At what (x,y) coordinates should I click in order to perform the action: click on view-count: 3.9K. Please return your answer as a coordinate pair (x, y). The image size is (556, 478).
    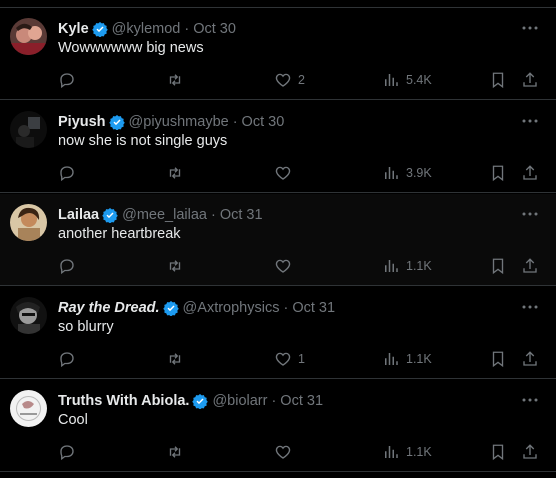
    Looking at the image, I should click on (419, 173).